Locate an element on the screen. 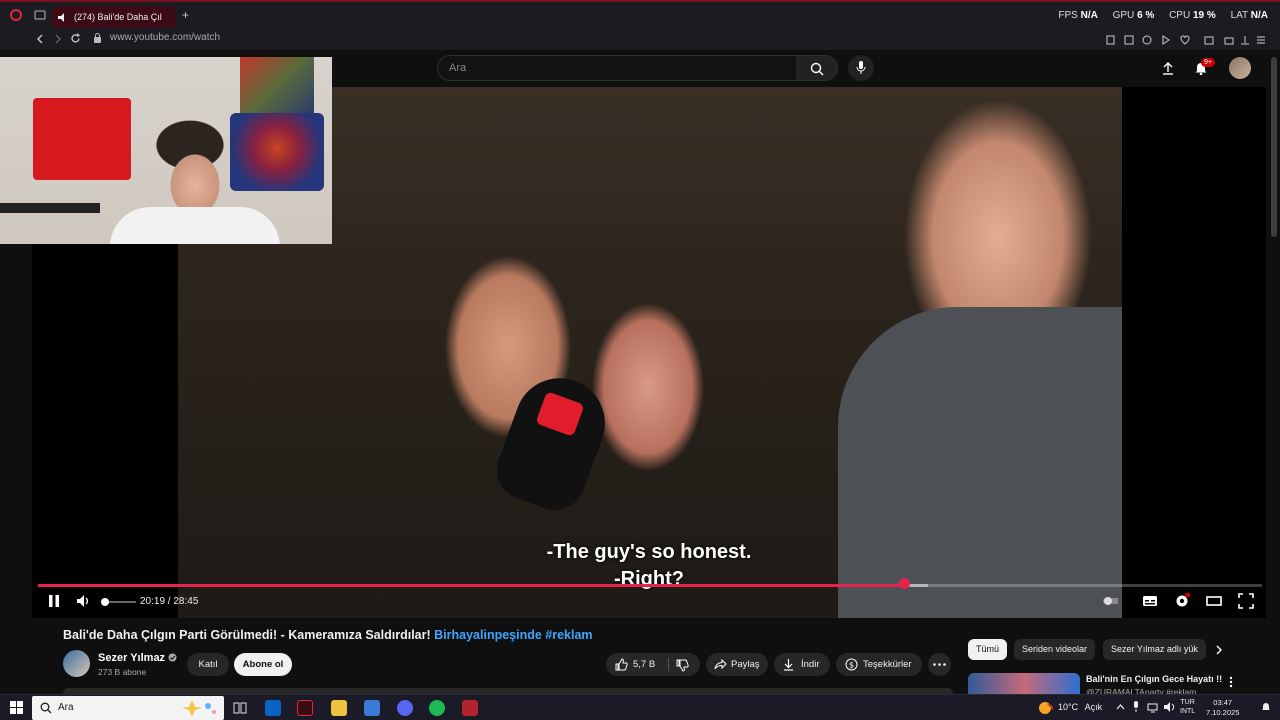 This screenshot has width=1280, height=720. chip-channel-uploads: Sezer Yılmaz adlı yük is located at coordinates (1154, 649).